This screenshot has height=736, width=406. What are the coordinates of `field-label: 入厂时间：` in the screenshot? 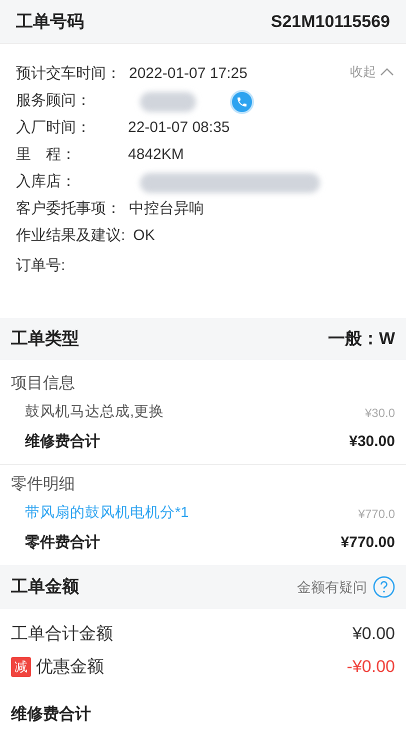 It's located at (54, 128).